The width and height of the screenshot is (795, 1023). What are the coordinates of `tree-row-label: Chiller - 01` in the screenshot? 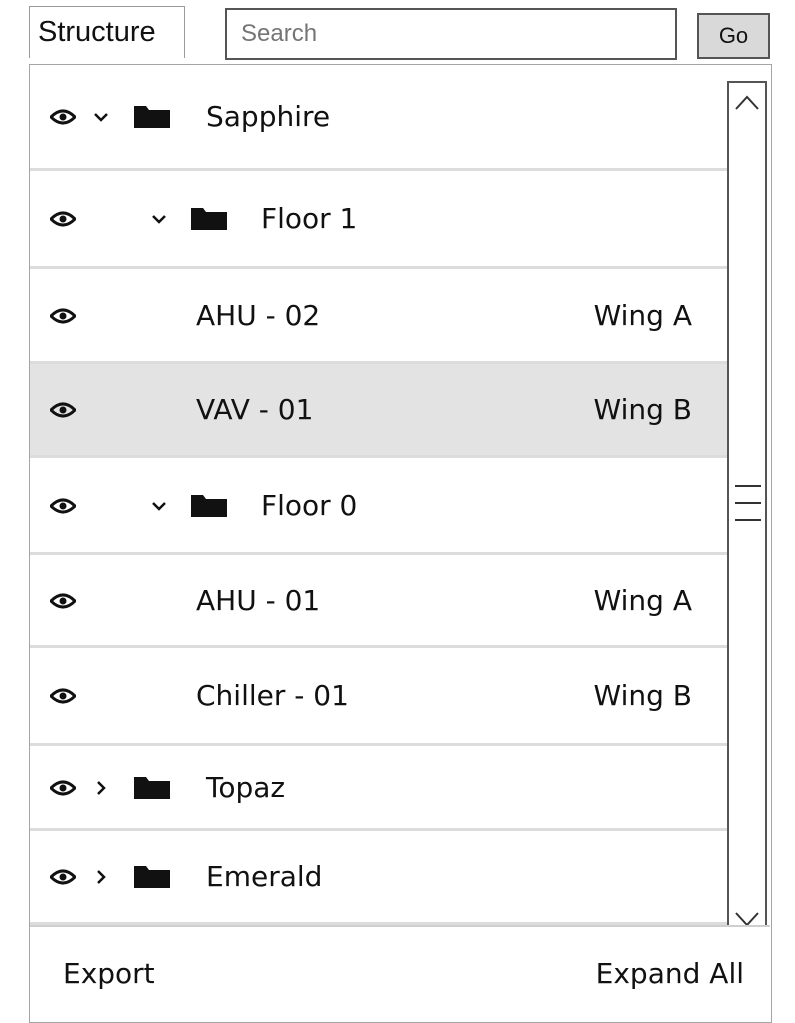 It's located at (272, 695).